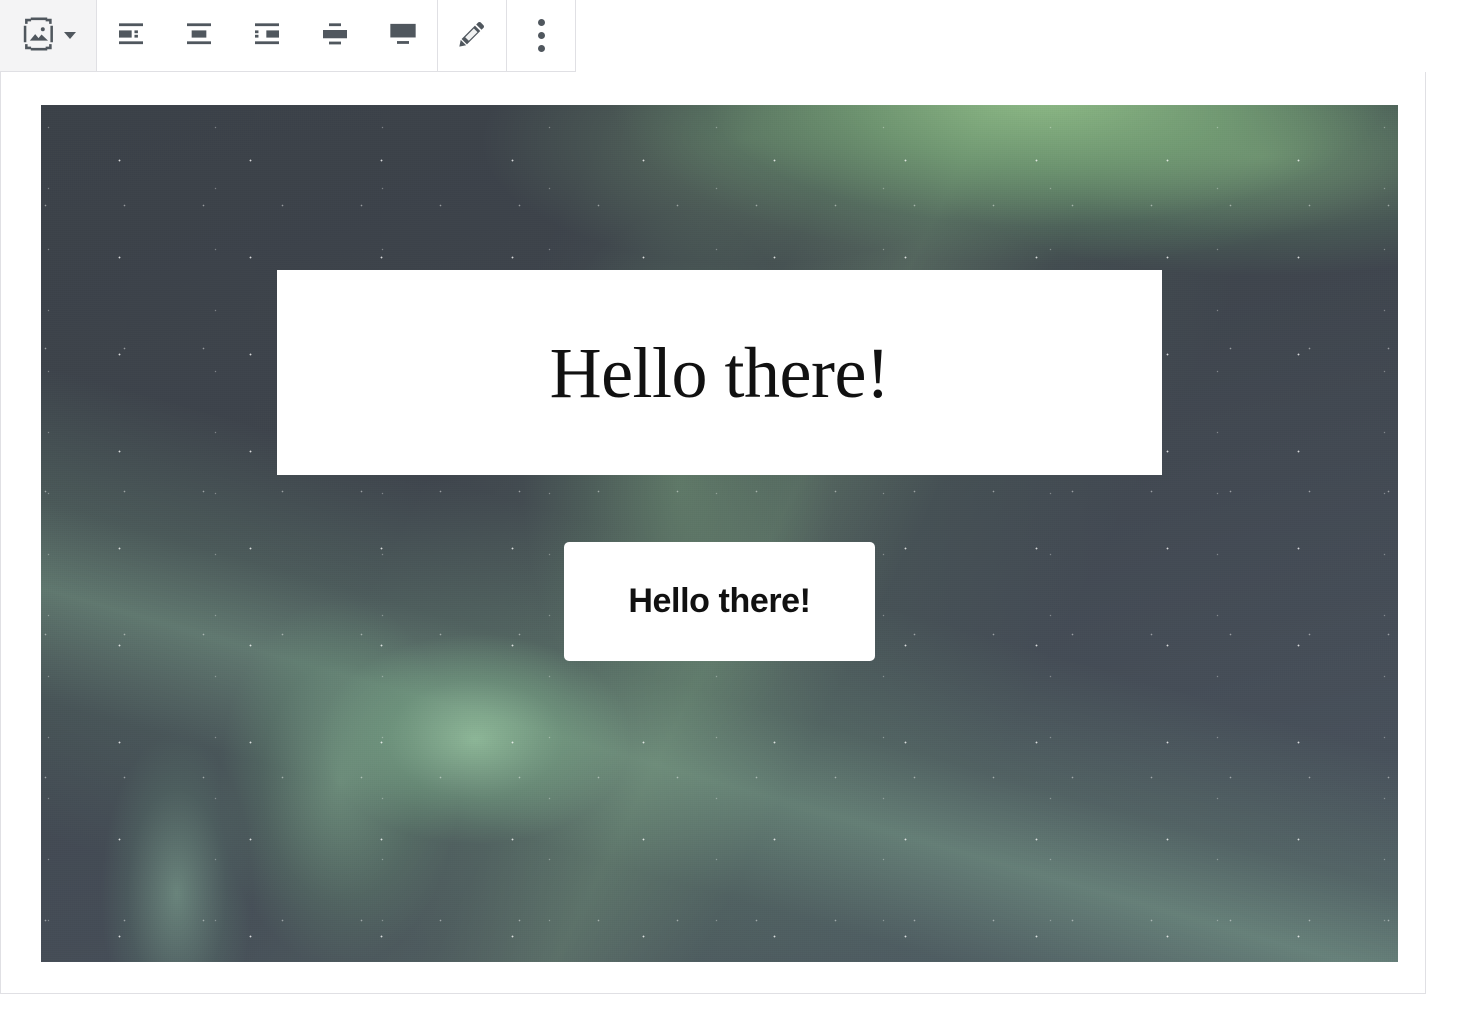 The image size is (1476, 1028). I want to click on align-left-button, so click(131, 35).